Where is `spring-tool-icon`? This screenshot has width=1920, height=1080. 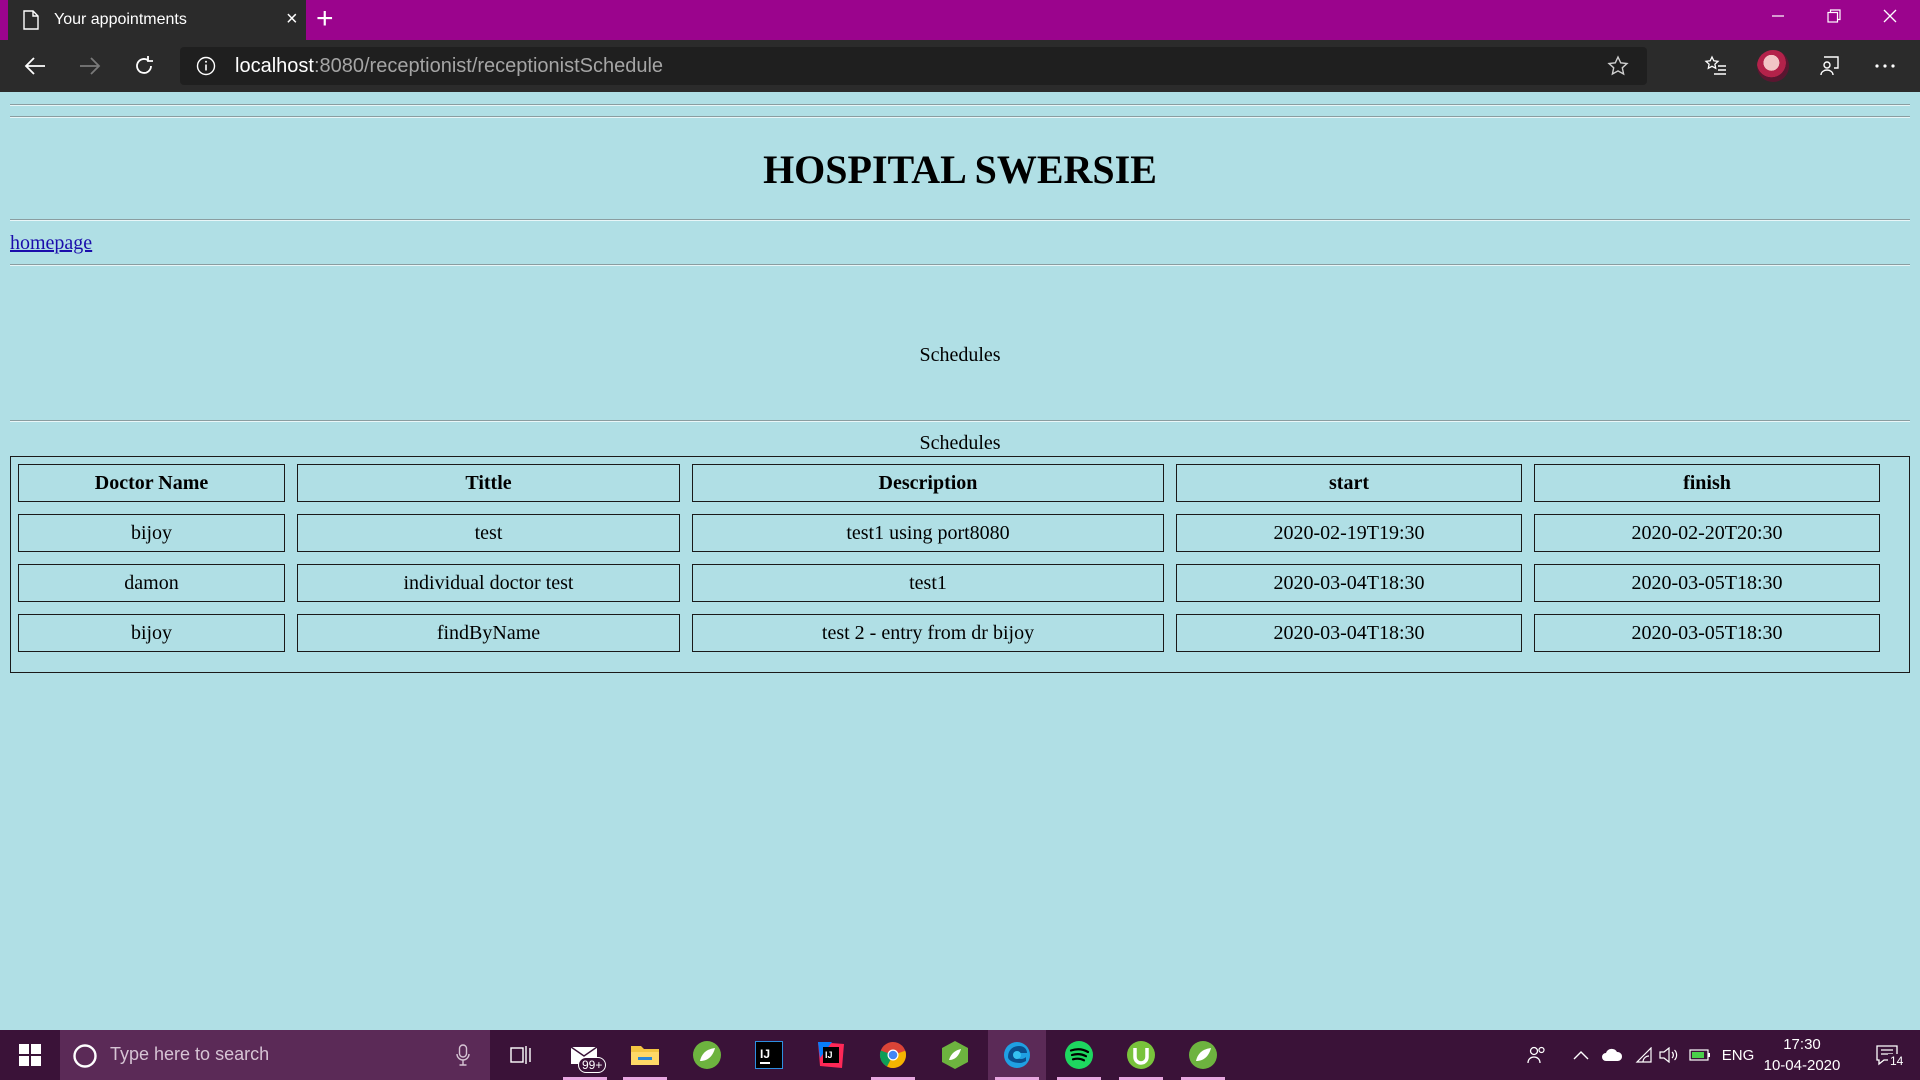 spring-tool-icon is located at coordinates (955, 1055).